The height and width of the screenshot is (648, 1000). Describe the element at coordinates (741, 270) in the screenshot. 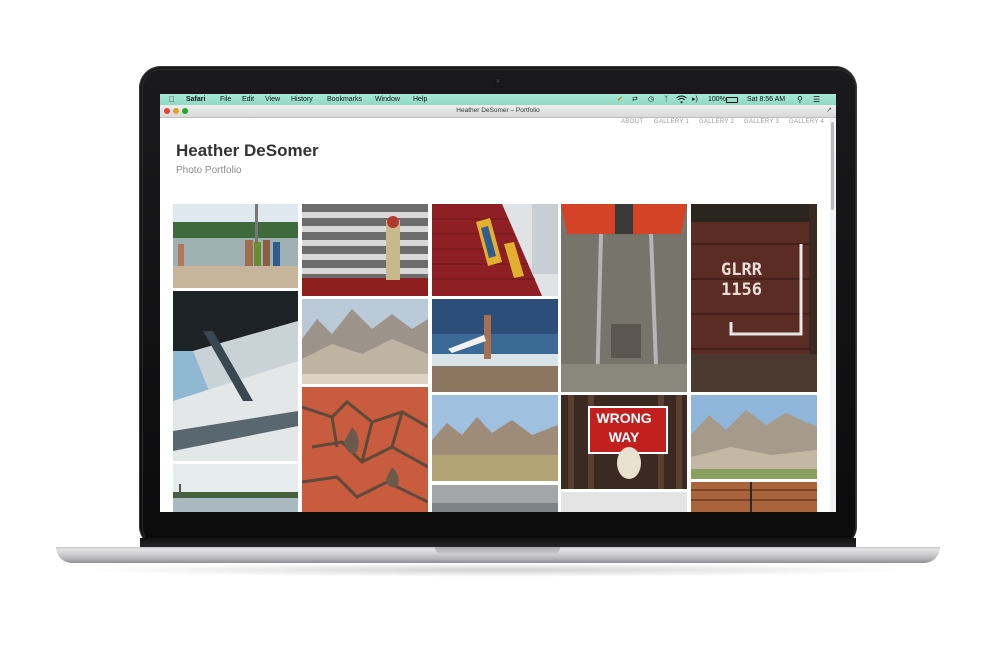

I see `railcar-marking-line1: GLRR` at that location.